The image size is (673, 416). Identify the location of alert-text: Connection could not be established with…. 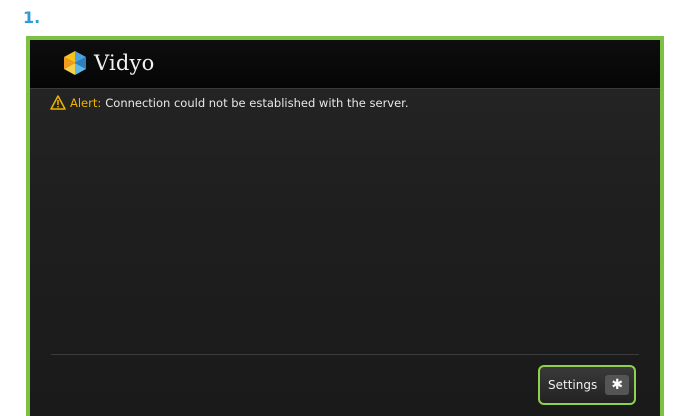
(257, 102).